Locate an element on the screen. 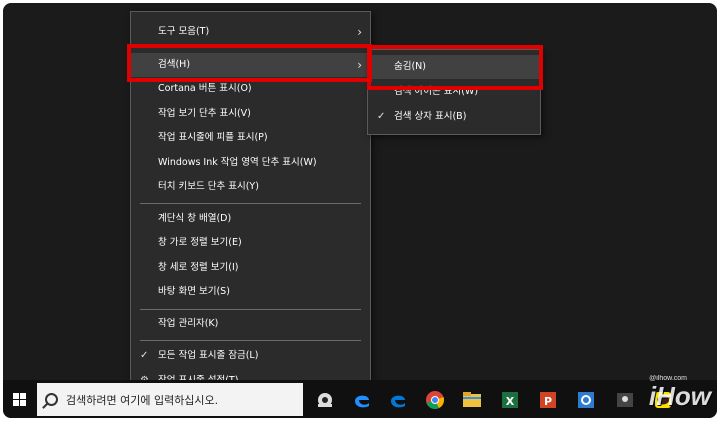 The width and height of the screenshot is (720, 421). start-button is located at coordinates (19, 399).